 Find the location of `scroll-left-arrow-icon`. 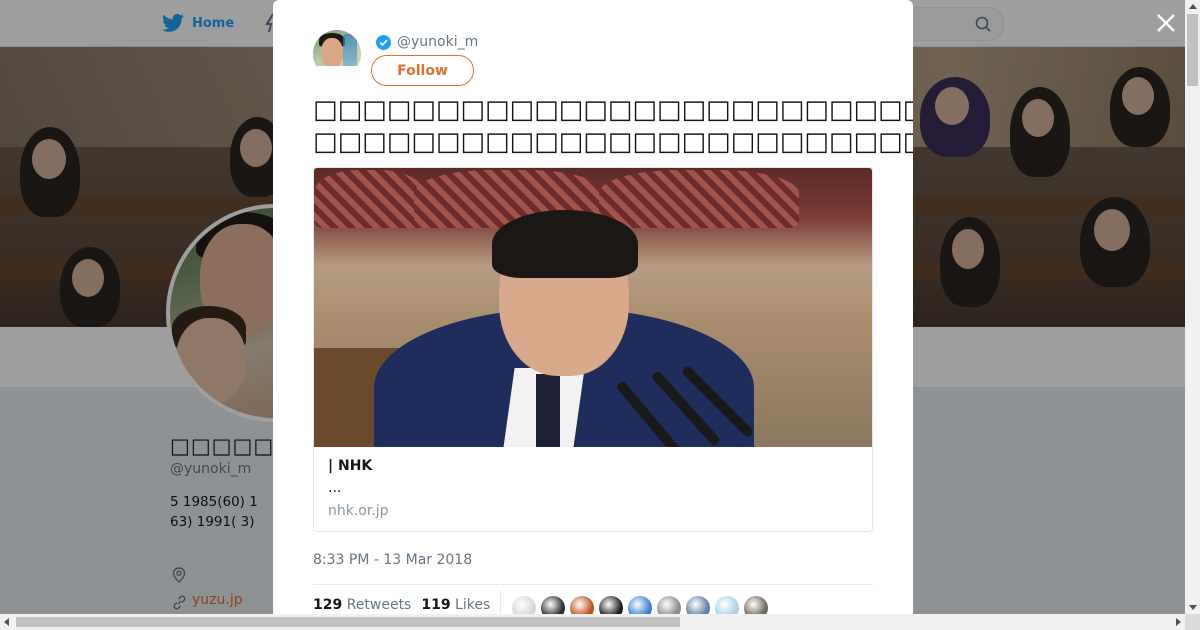

scroll-left-arrow-icon is located at coordinates (6, 622).